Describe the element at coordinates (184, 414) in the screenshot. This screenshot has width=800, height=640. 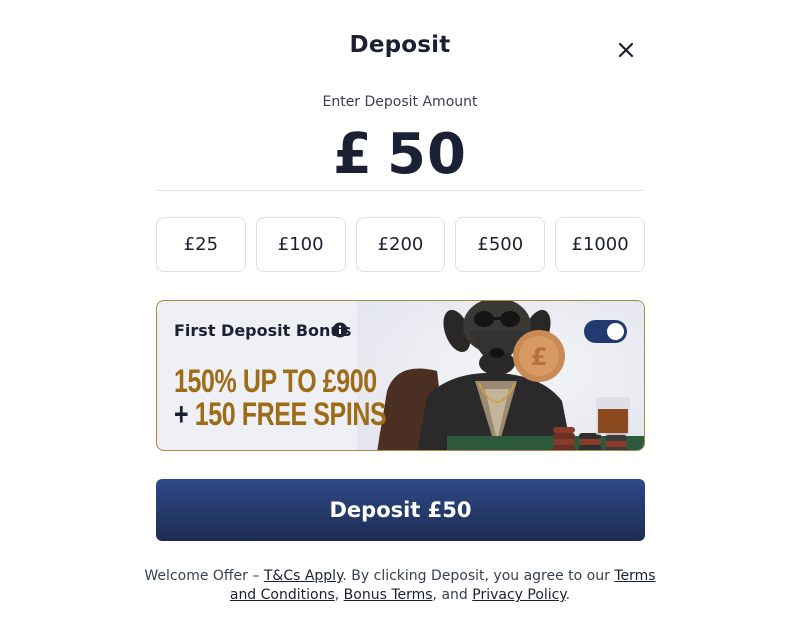
I see `promo-line2-a: +` at that location.